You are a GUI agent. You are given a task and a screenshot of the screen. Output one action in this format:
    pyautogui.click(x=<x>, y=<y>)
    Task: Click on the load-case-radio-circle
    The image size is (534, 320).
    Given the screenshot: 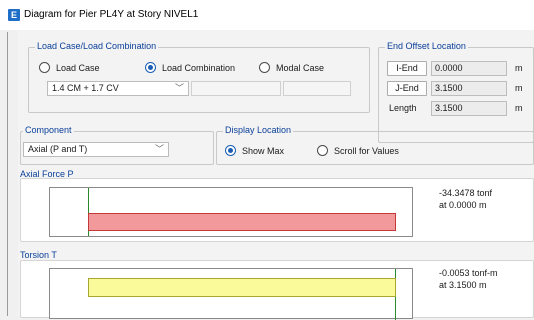 What is the action you would take?
    pyautogui.click(x=44, y=67)
    